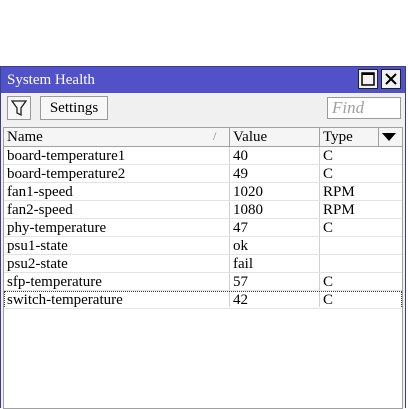 This screenshot has height=409, width=408. I want to click on cell-name: board-temperature2, so click(66, 174).